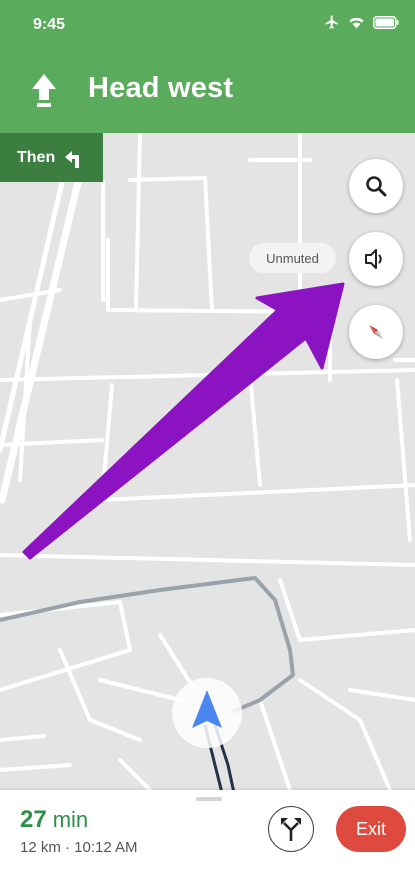  Describe the element at coordinates (79, 847) in the screenshot. I see `trip-details: 12 km · 10:12 AM` at that location.